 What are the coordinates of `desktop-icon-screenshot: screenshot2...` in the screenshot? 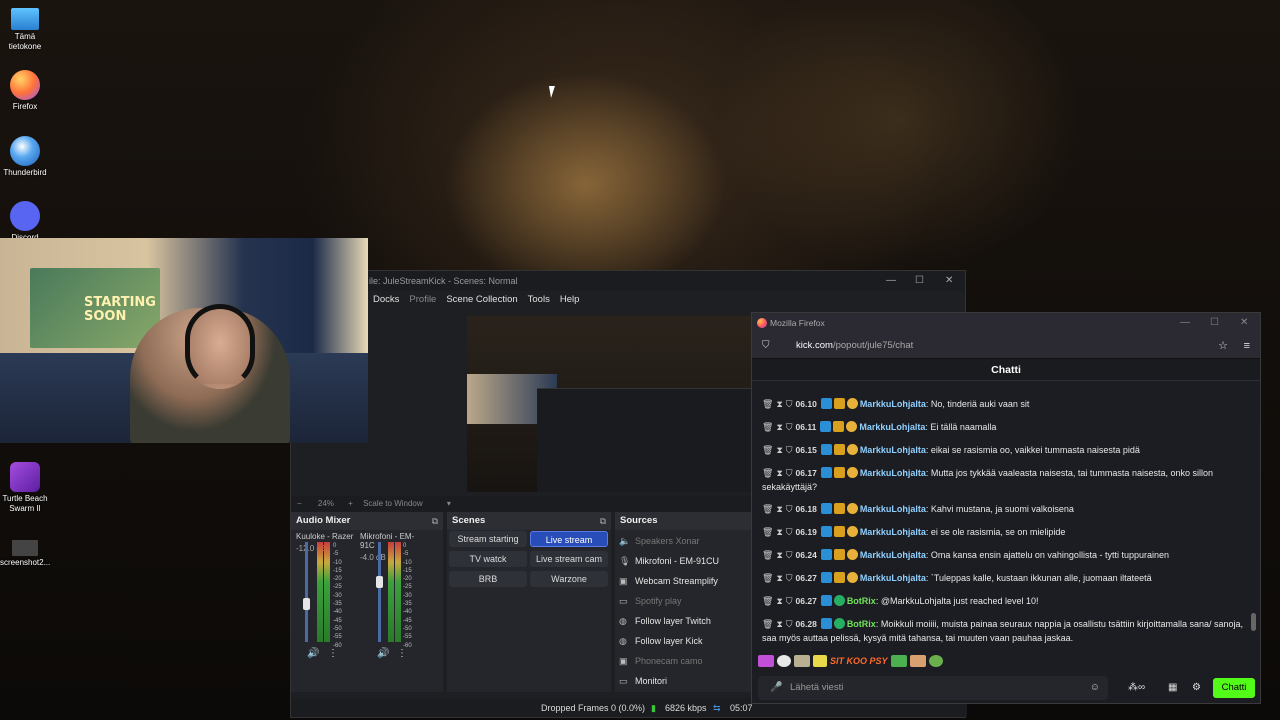 It's located at (25, 554).